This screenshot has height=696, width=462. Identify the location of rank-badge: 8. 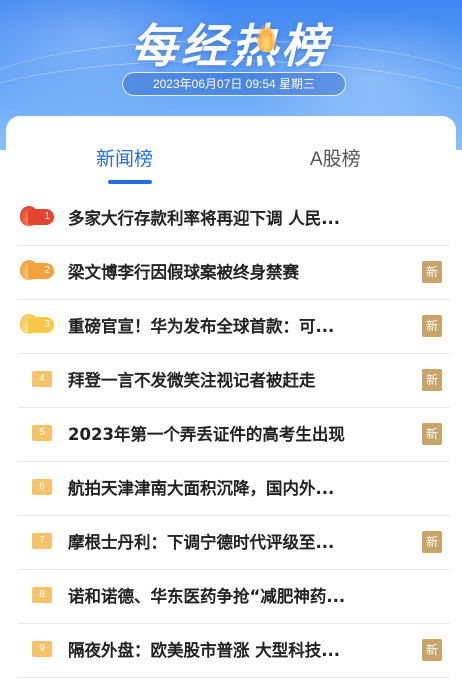
(42, 595).